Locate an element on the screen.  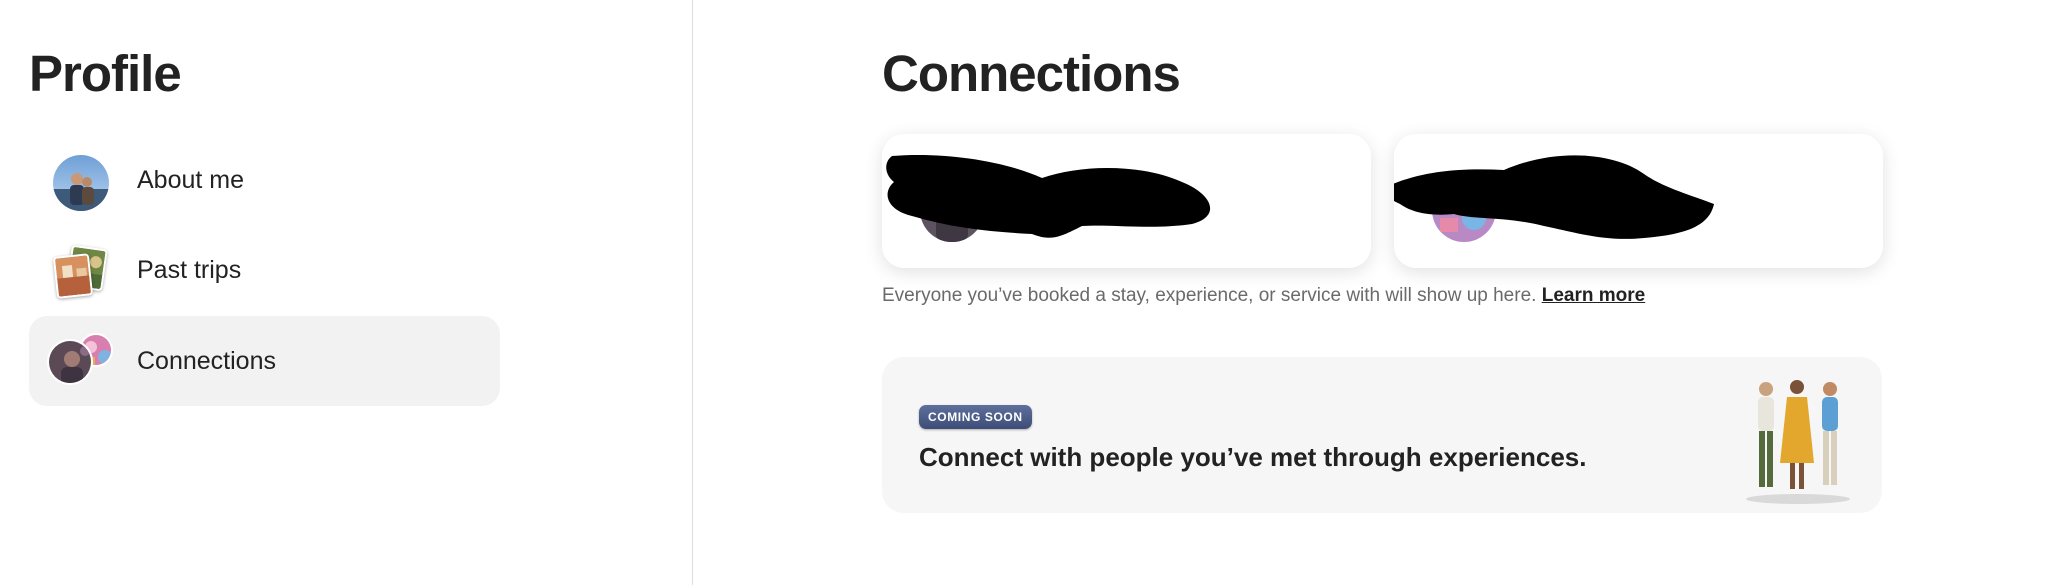
page-title: Connections is located at coordinates (1031, 73).